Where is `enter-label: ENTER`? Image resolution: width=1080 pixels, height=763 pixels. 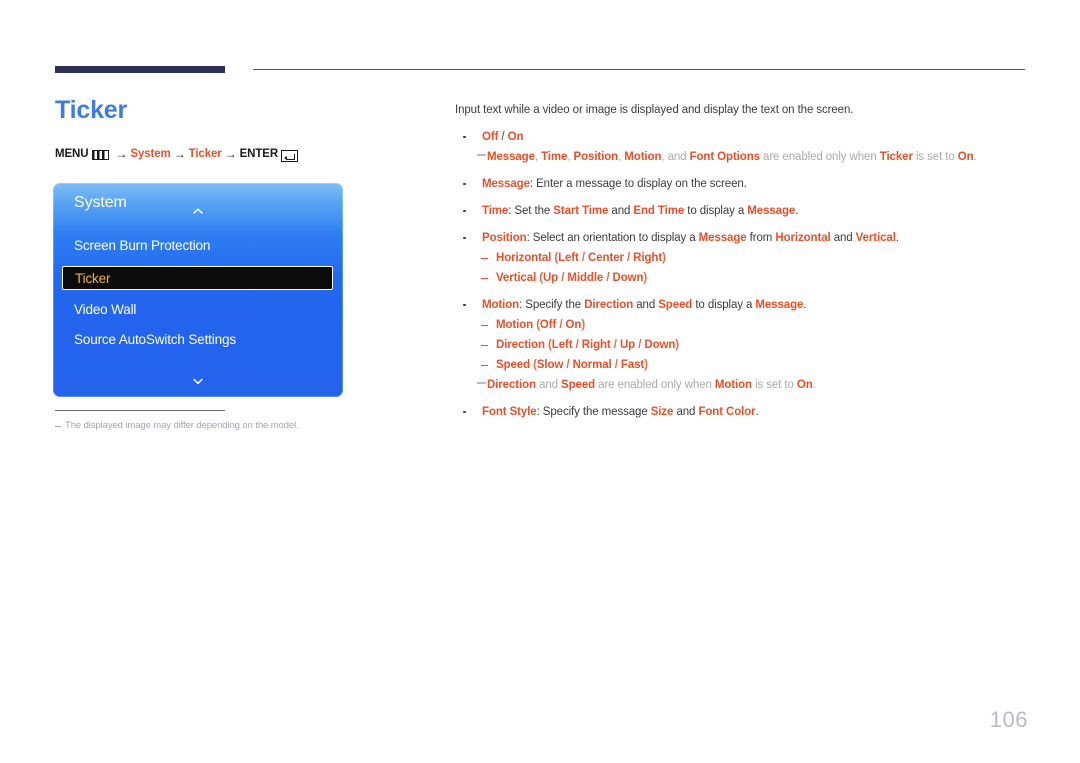 enter-label: ENTER is located at coordinates (259, 154).